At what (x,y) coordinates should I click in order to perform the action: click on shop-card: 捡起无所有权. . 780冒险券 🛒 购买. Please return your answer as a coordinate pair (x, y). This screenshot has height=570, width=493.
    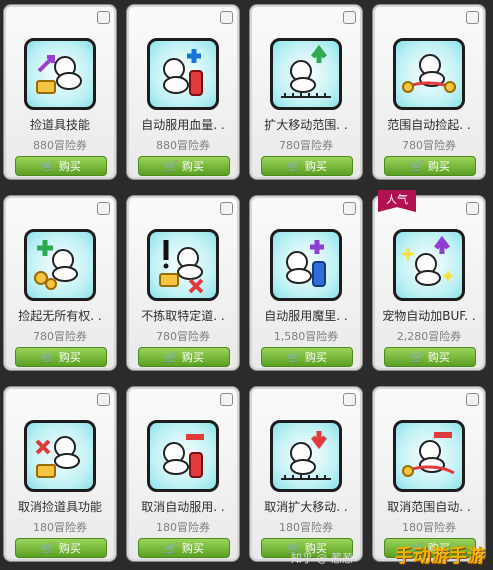
    Looking at the image, I should click on (60, 283).